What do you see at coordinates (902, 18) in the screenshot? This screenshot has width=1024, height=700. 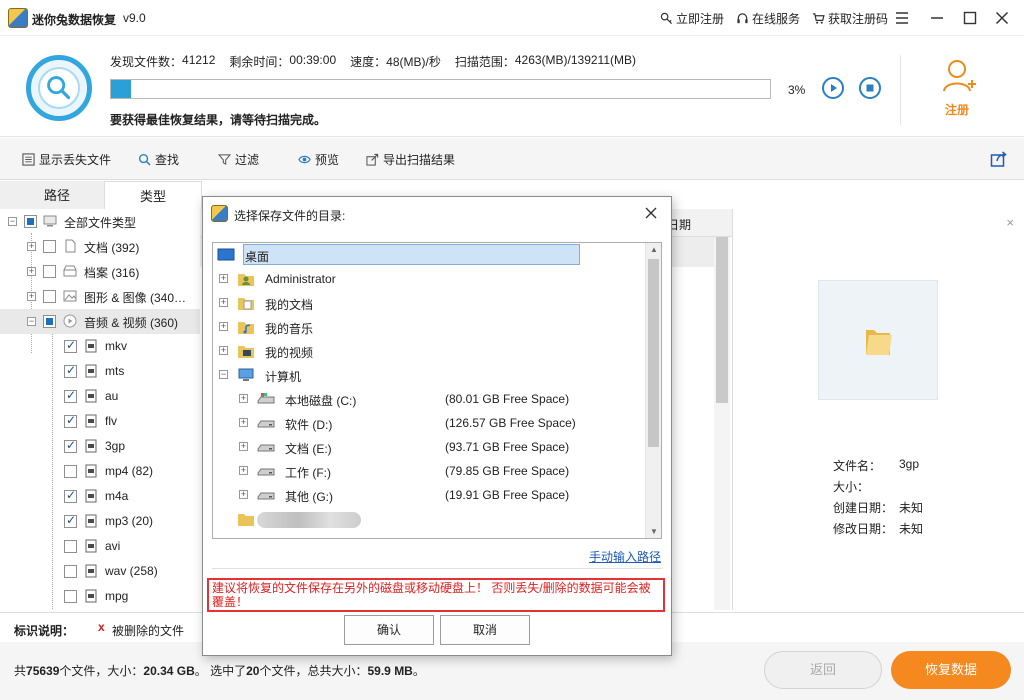 I see `menu-icon` at bounding box center [902, 18].